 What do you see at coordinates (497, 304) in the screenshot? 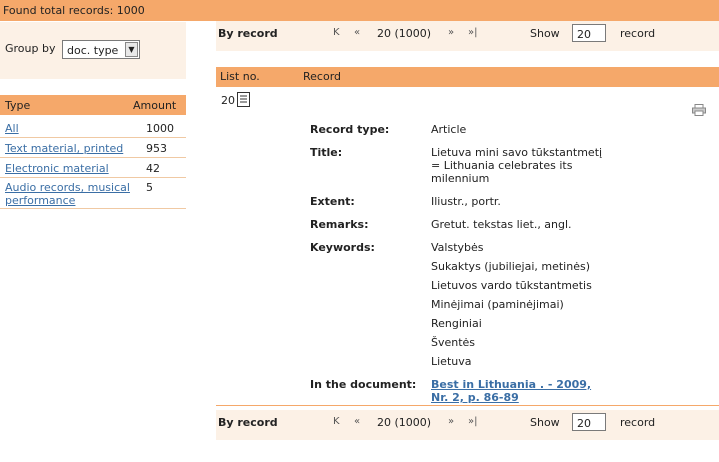
I see `keyword-item: Minėjimai (paminėjimai)` at bounding box center [497, 304].